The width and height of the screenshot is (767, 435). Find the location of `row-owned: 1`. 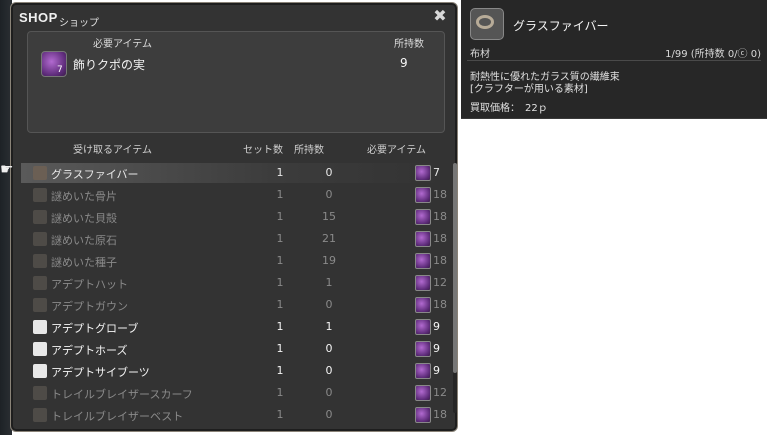

row-owned: 1 is located at coordinates (329, 326).